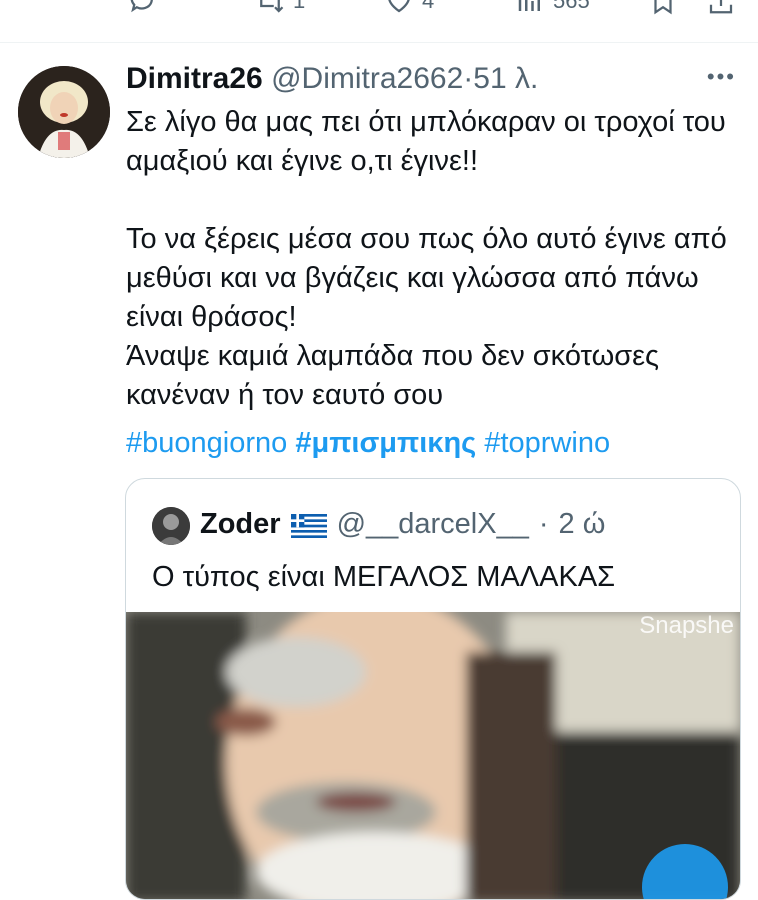  I want to click on retweet-button: 1, so click(280, 8).